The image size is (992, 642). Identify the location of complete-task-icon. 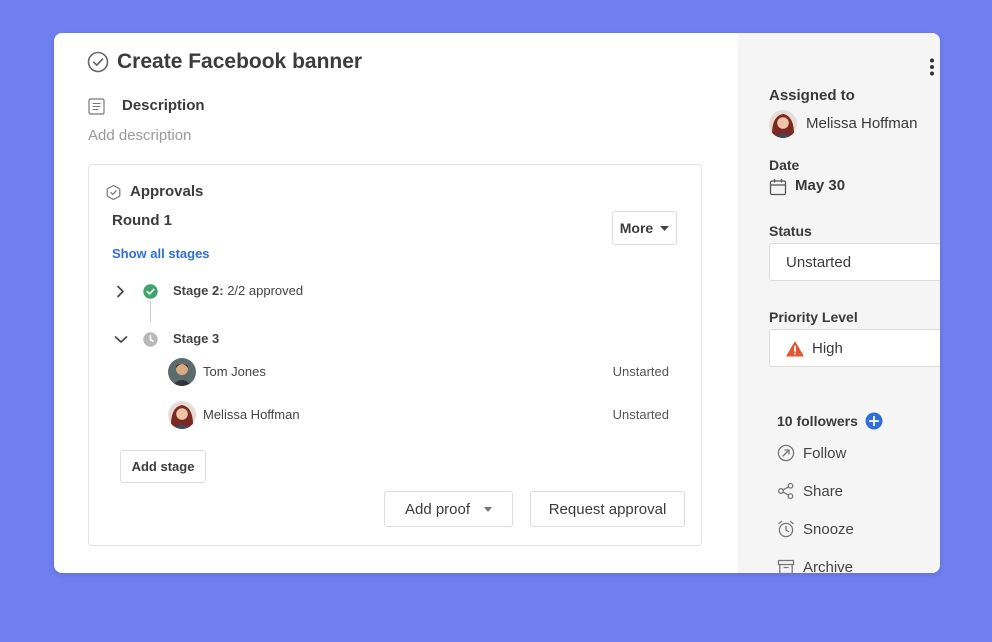
(98, 62).